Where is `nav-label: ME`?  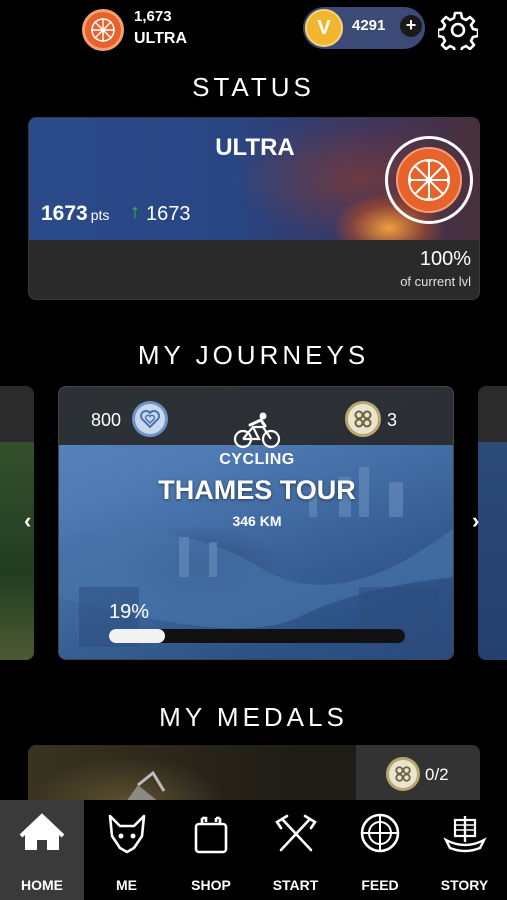
nav-label: ME is located at coordinates (126, 885).